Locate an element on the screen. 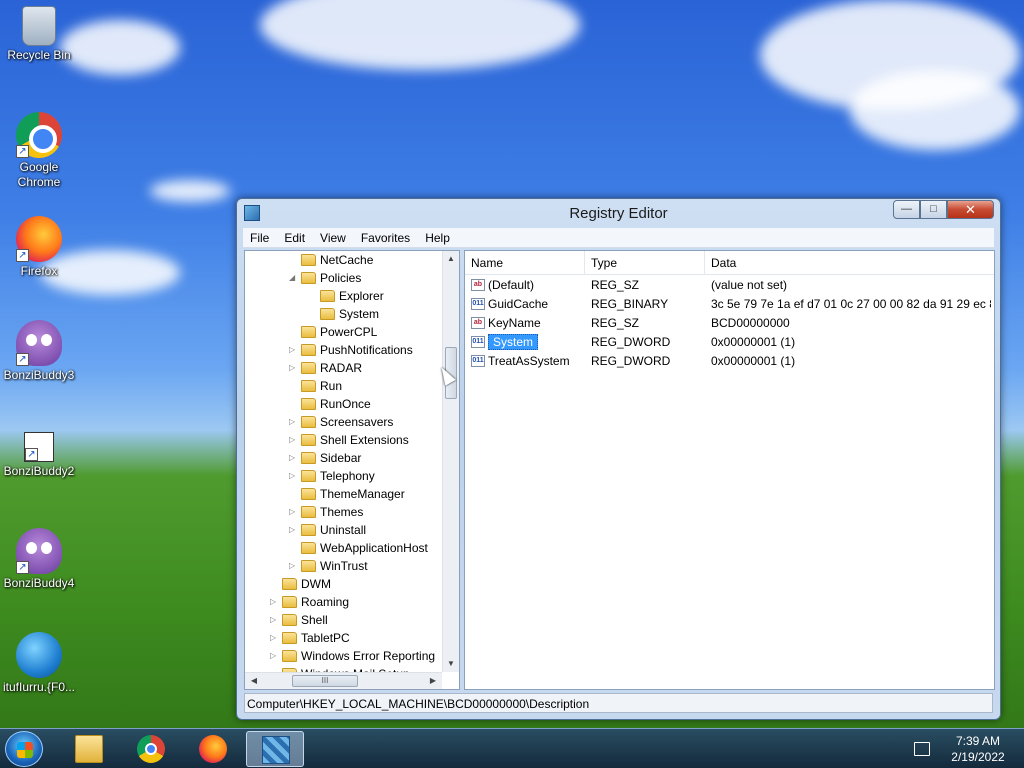 The width and height of the screenshot is (1024, 768). tree-item: RunOnce is located at coordinates (330, 404).